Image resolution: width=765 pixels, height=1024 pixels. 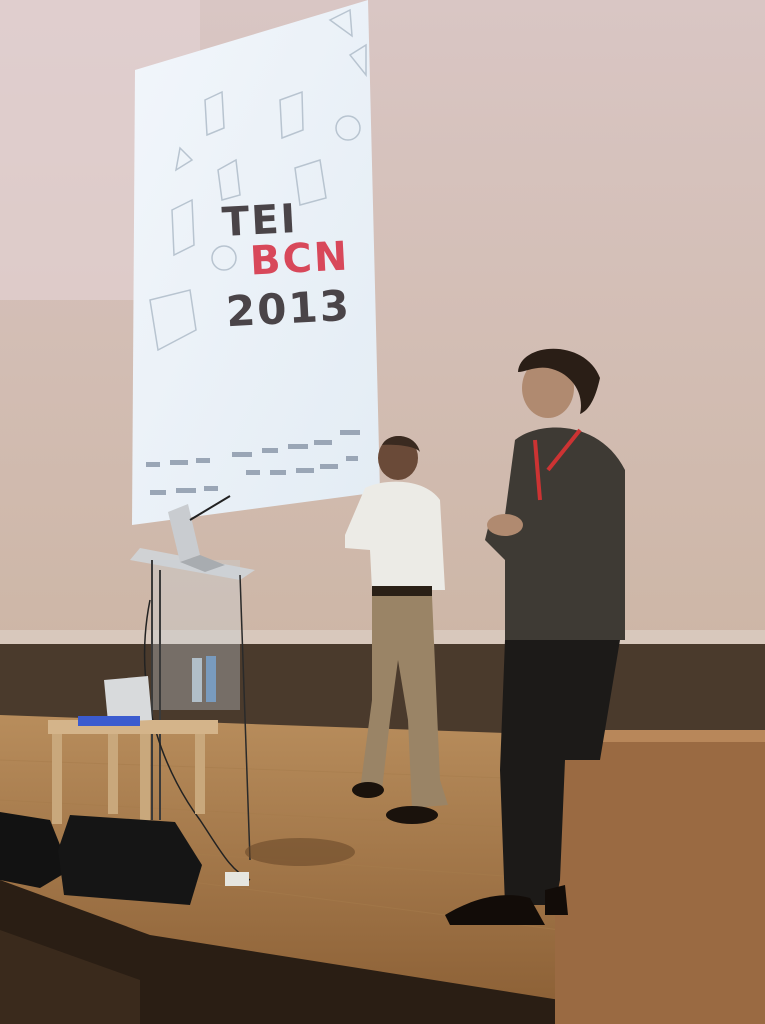 What do you see at coordinates (660, 877) in the screenshot?
I see `wooden-lectern` at bounding box center [660, 877].